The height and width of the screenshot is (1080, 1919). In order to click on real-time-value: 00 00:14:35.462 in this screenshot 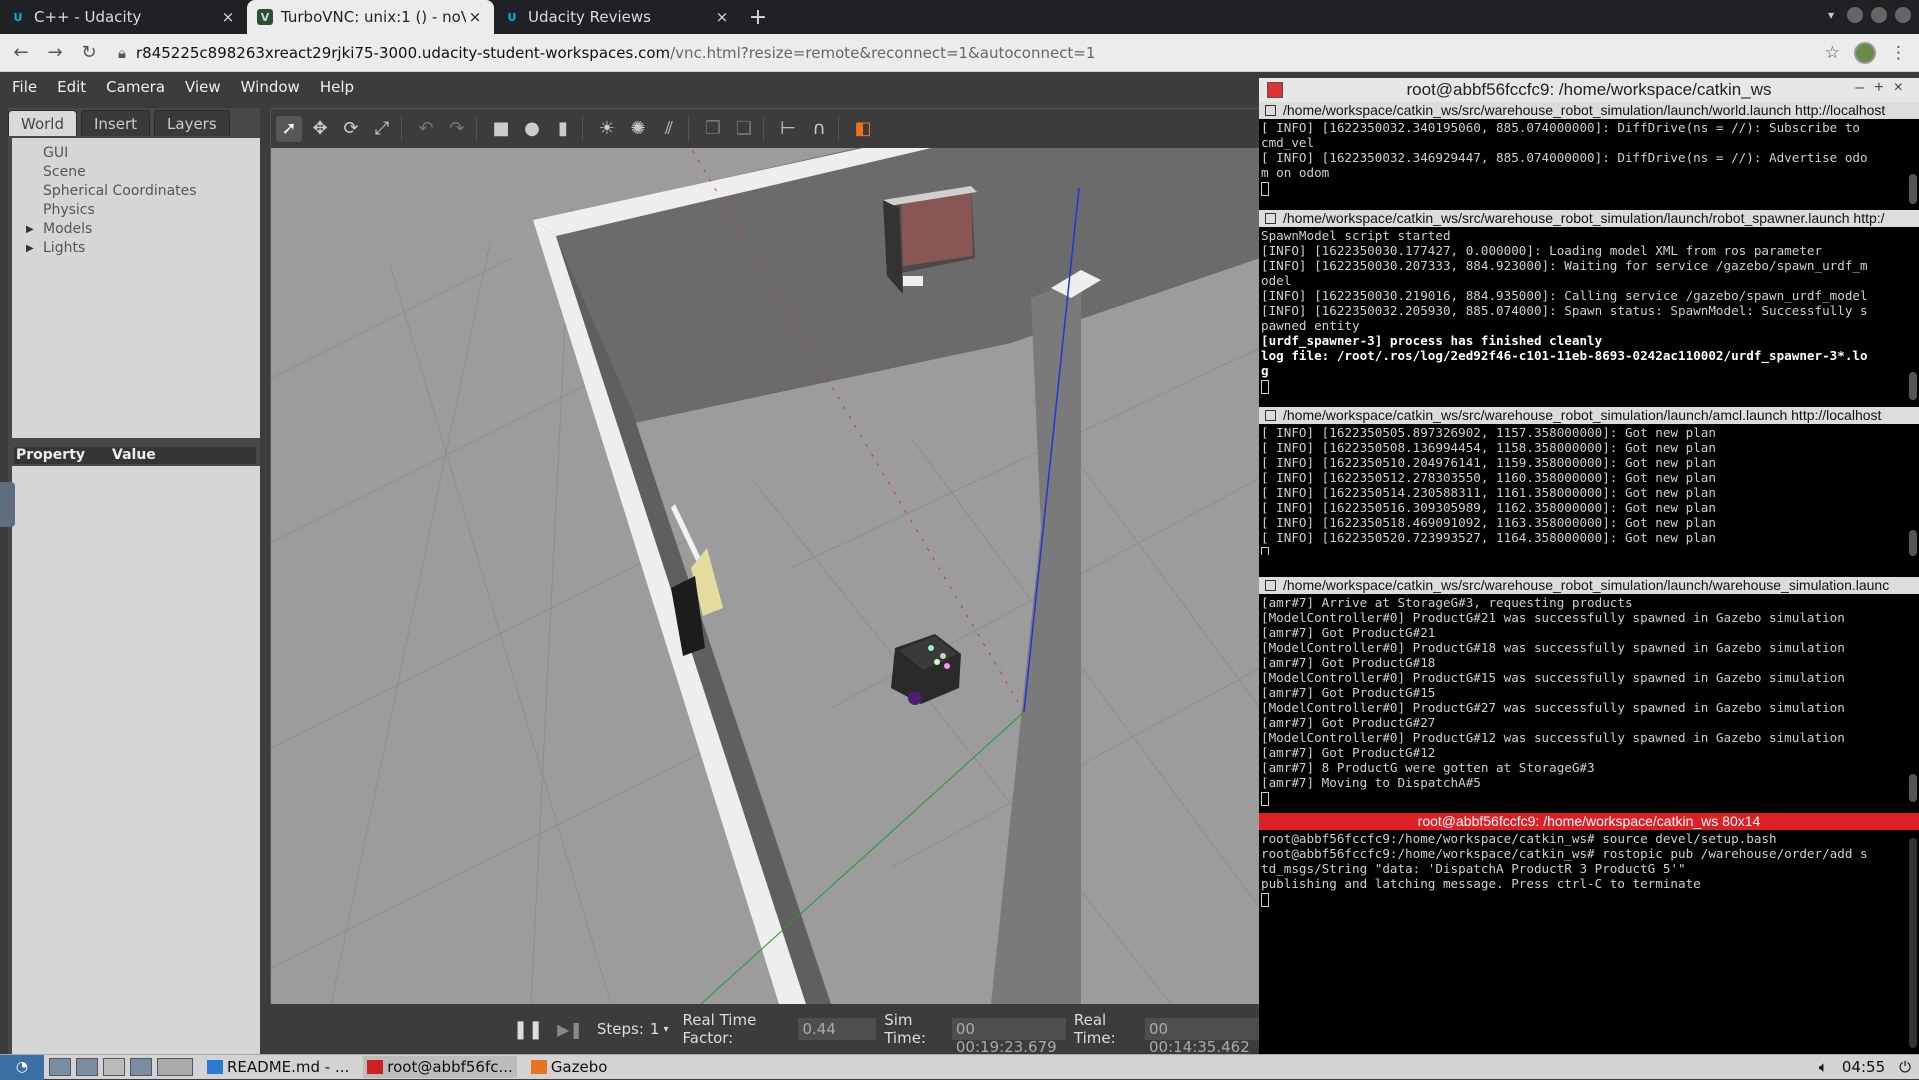, I will do `click(1201, 1037)`.